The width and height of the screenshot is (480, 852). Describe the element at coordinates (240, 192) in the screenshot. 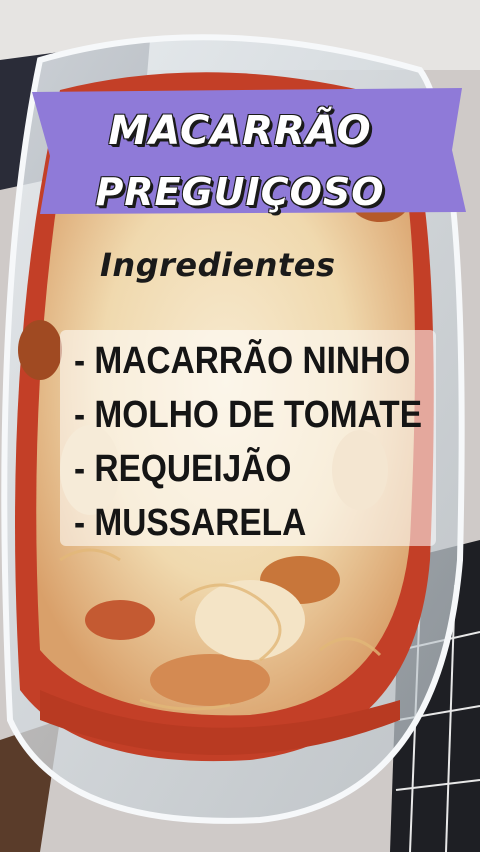

I see `title-line-2: PREGUIÇOSO` at that location.